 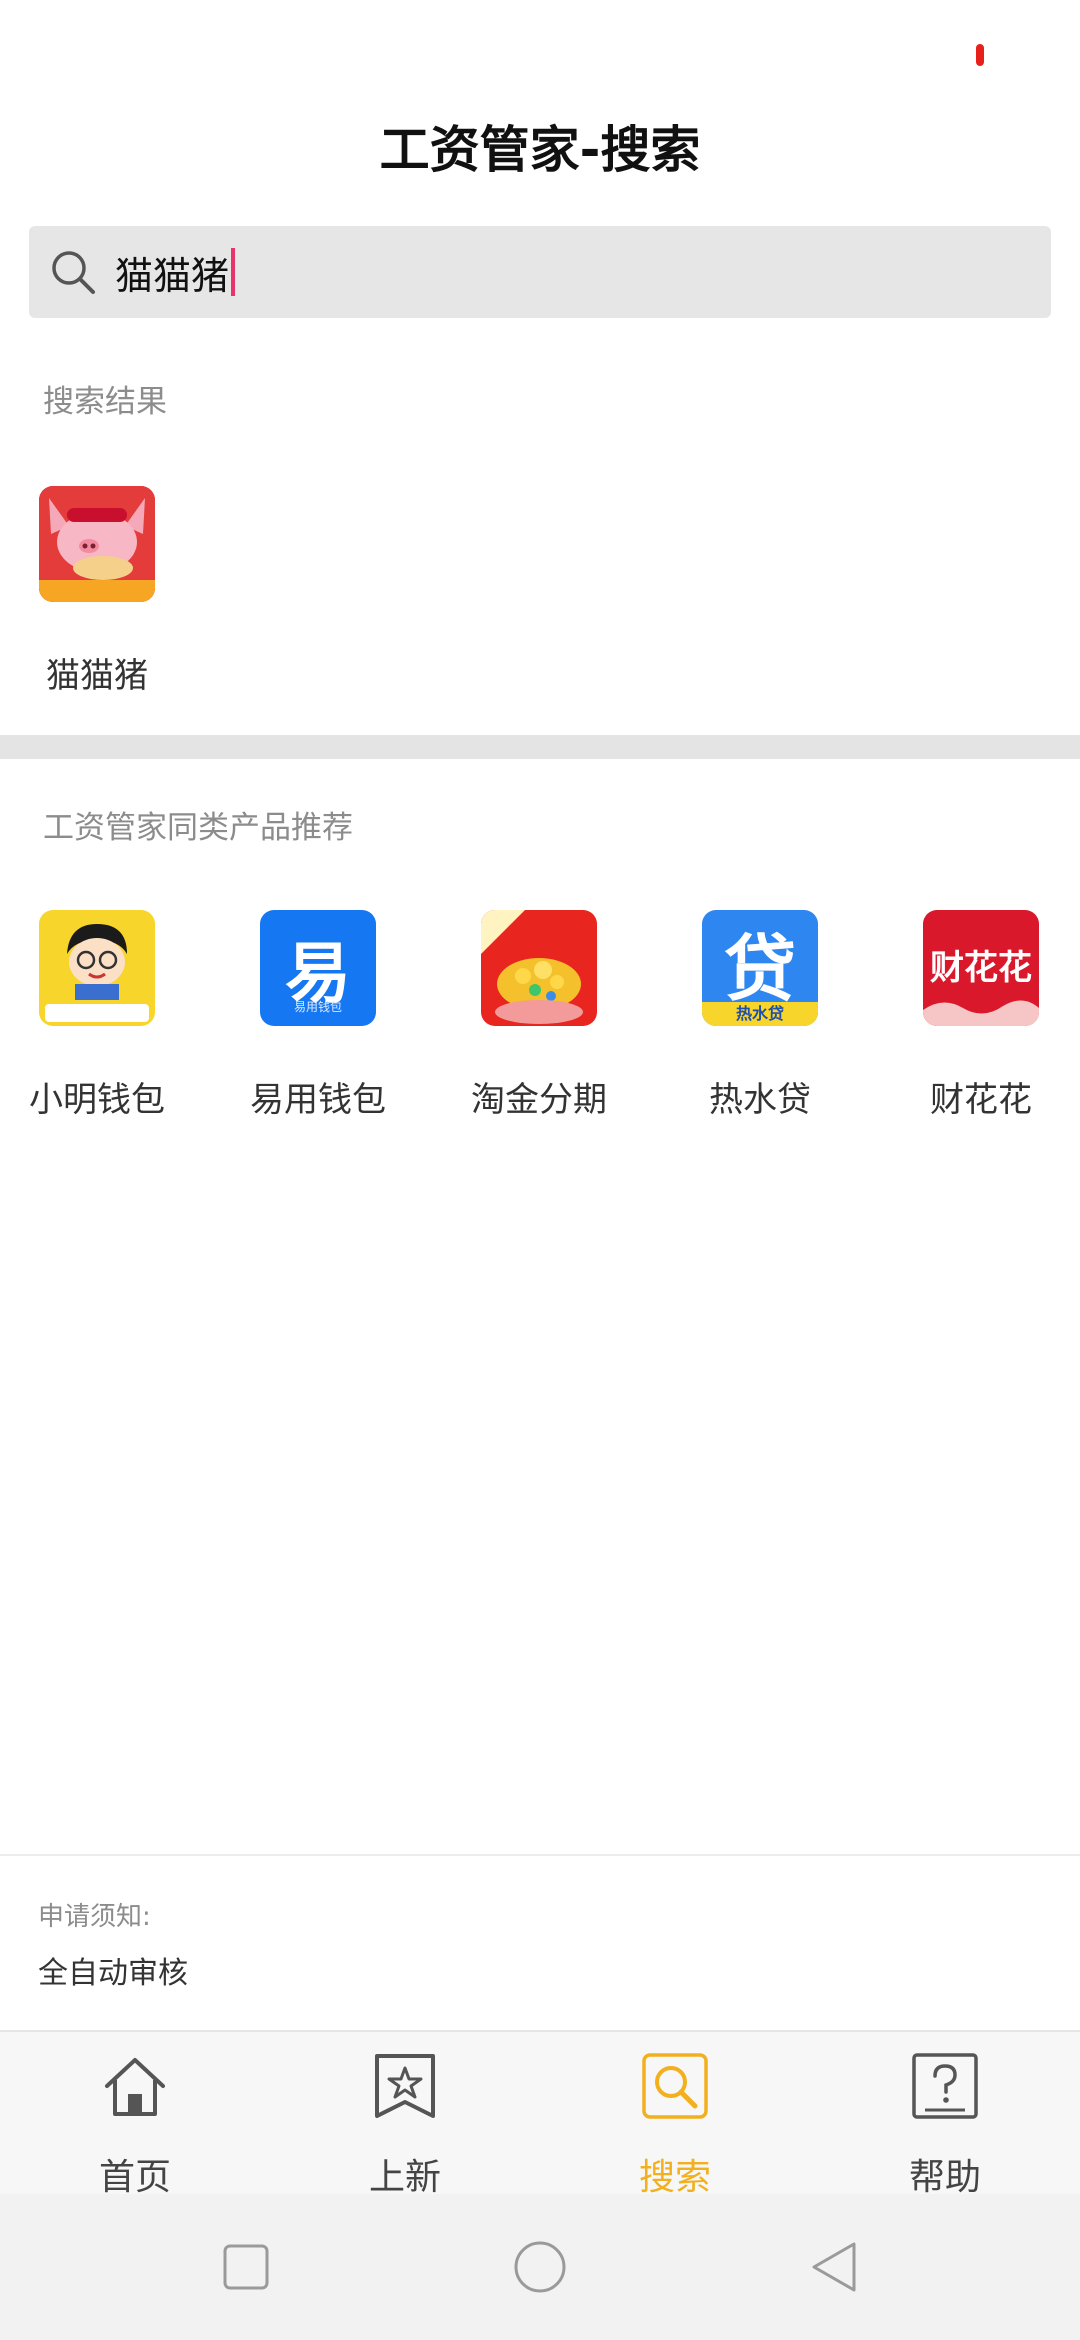 I want to click on taojin-installment-app-icon, so click(x=539, y=968).